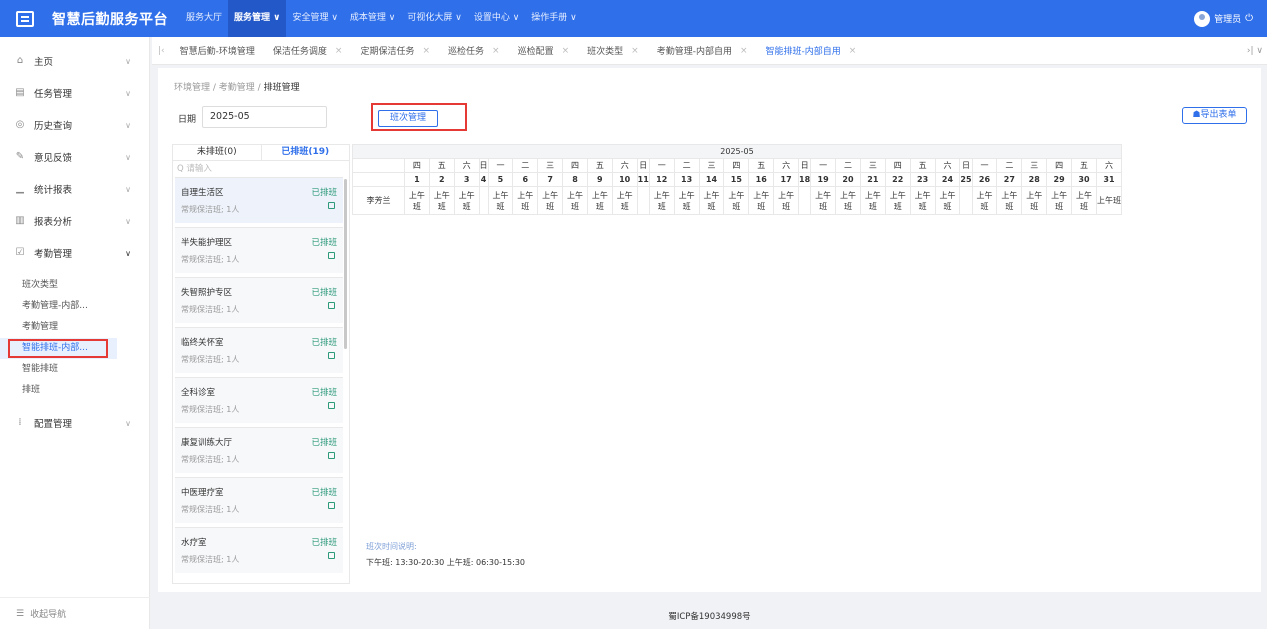 The width and height of the screenshot is (1267, 629). I want to click on day-header: 2, so click(441, 179).